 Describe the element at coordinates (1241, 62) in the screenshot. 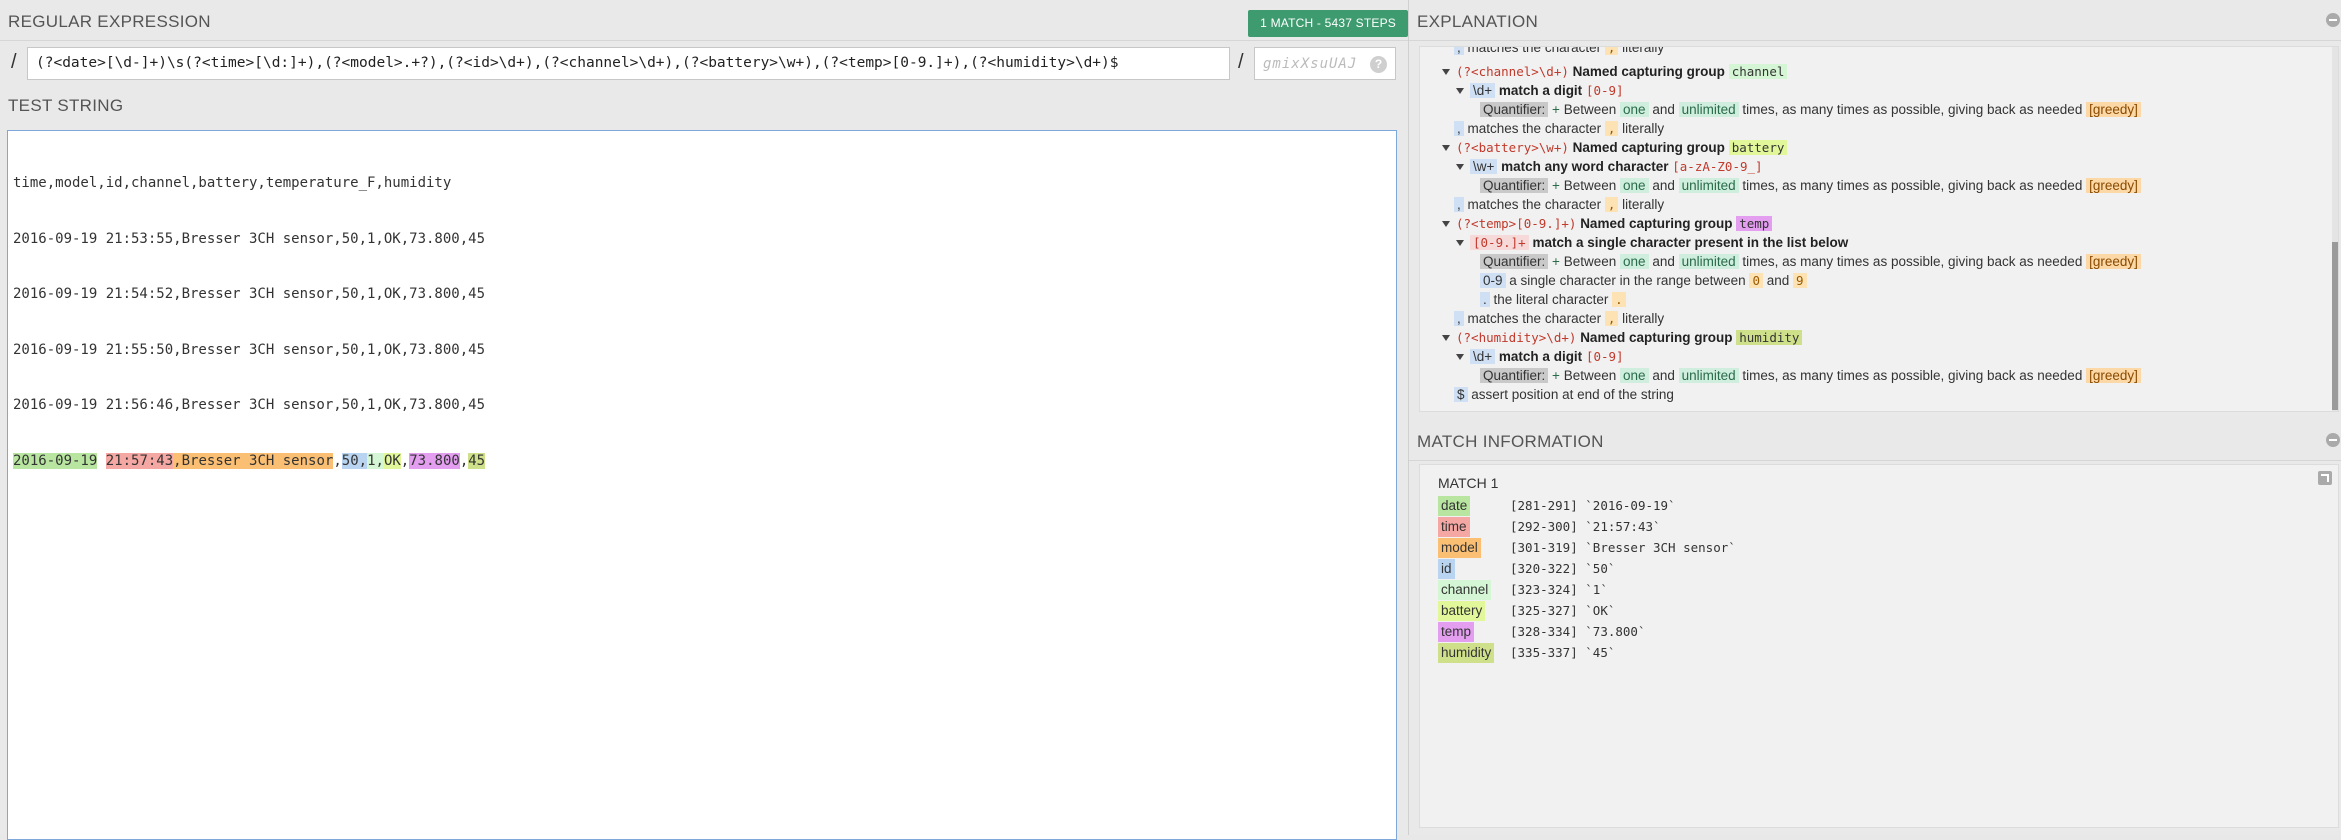

I see `regex-close-delimiter: /` at that location.